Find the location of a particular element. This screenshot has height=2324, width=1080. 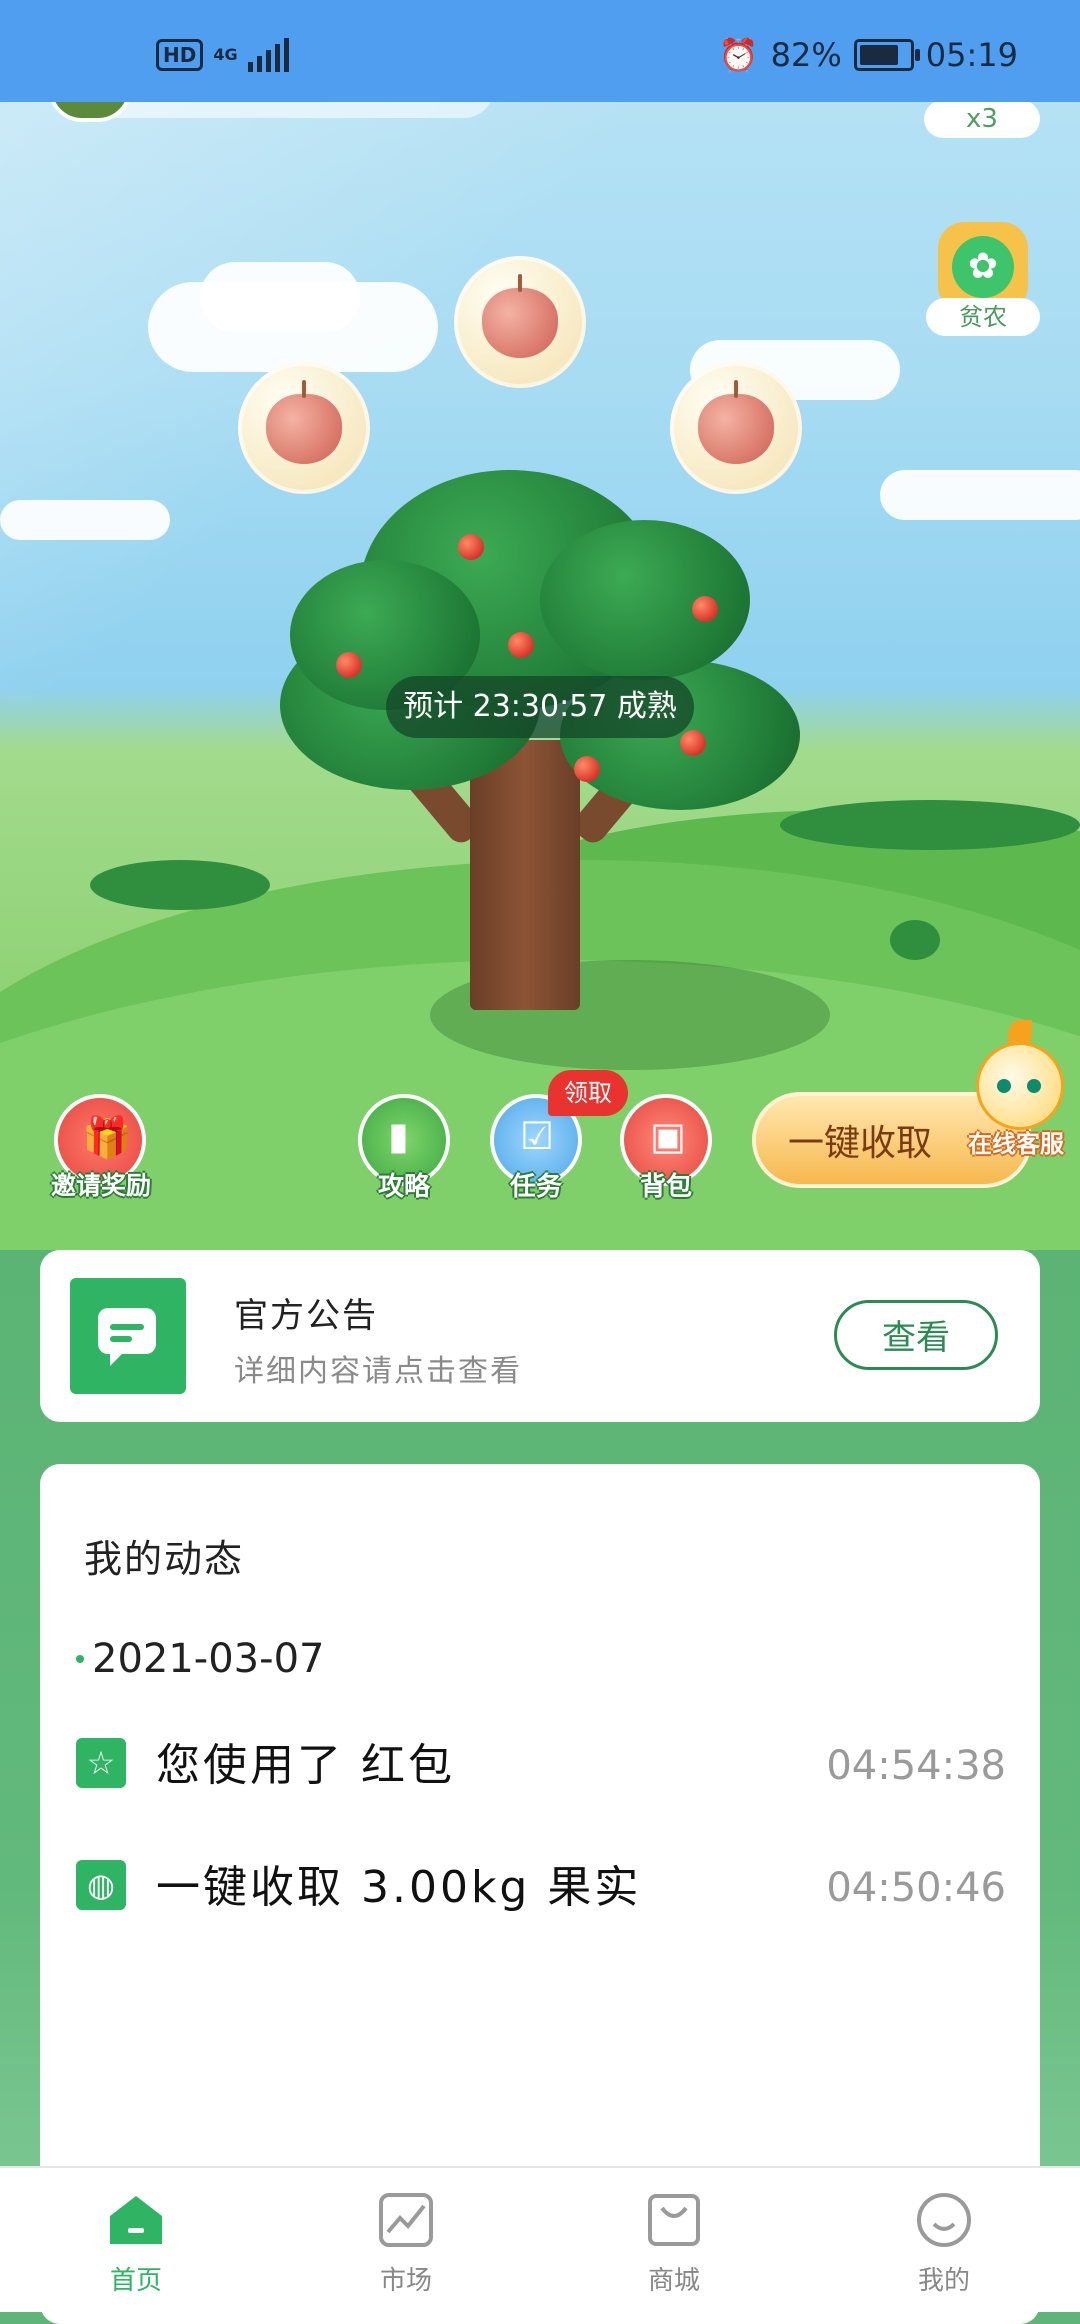

backpack-label: 背包 is located at coordinates (665, 1187).